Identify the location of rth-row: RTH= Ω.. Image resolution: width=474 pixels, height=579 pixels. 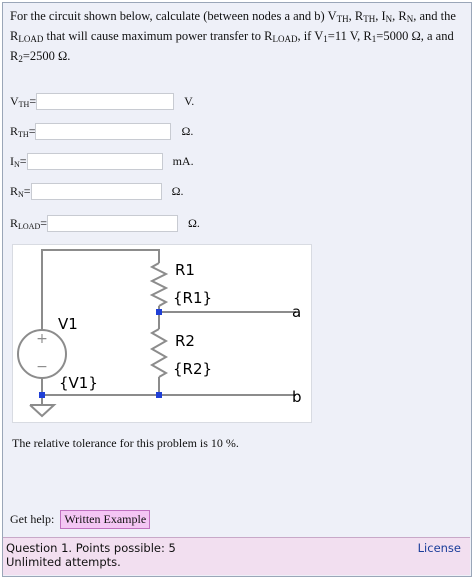
(101, 131).